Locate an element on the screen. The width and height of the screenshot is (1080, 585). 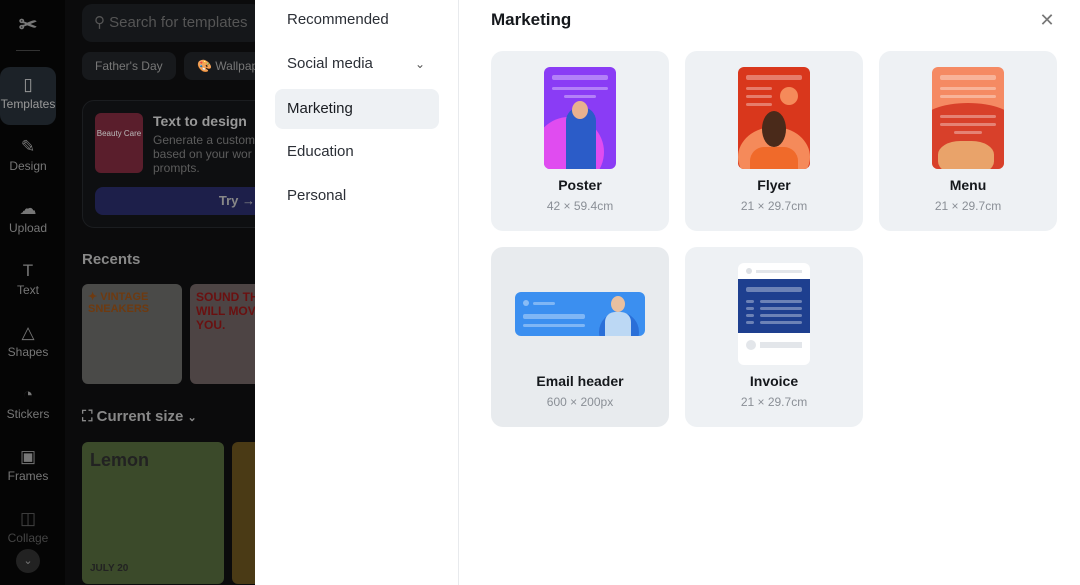
template-card-email-header: Email header 600 × 200px is located at coordinates (580, 337).